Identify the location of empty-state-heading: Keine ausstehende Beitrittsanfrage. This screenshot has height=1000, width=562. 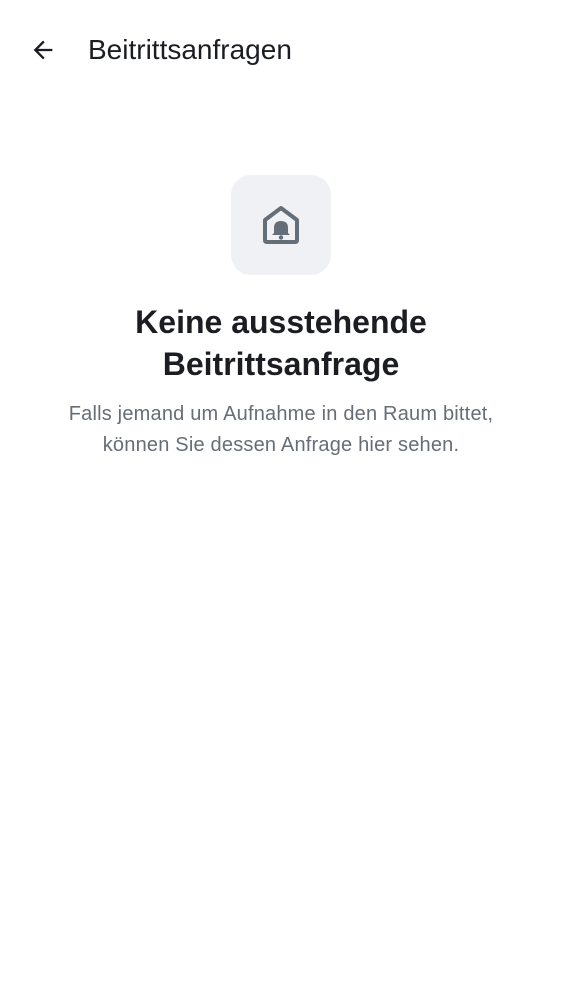
(281, 343).